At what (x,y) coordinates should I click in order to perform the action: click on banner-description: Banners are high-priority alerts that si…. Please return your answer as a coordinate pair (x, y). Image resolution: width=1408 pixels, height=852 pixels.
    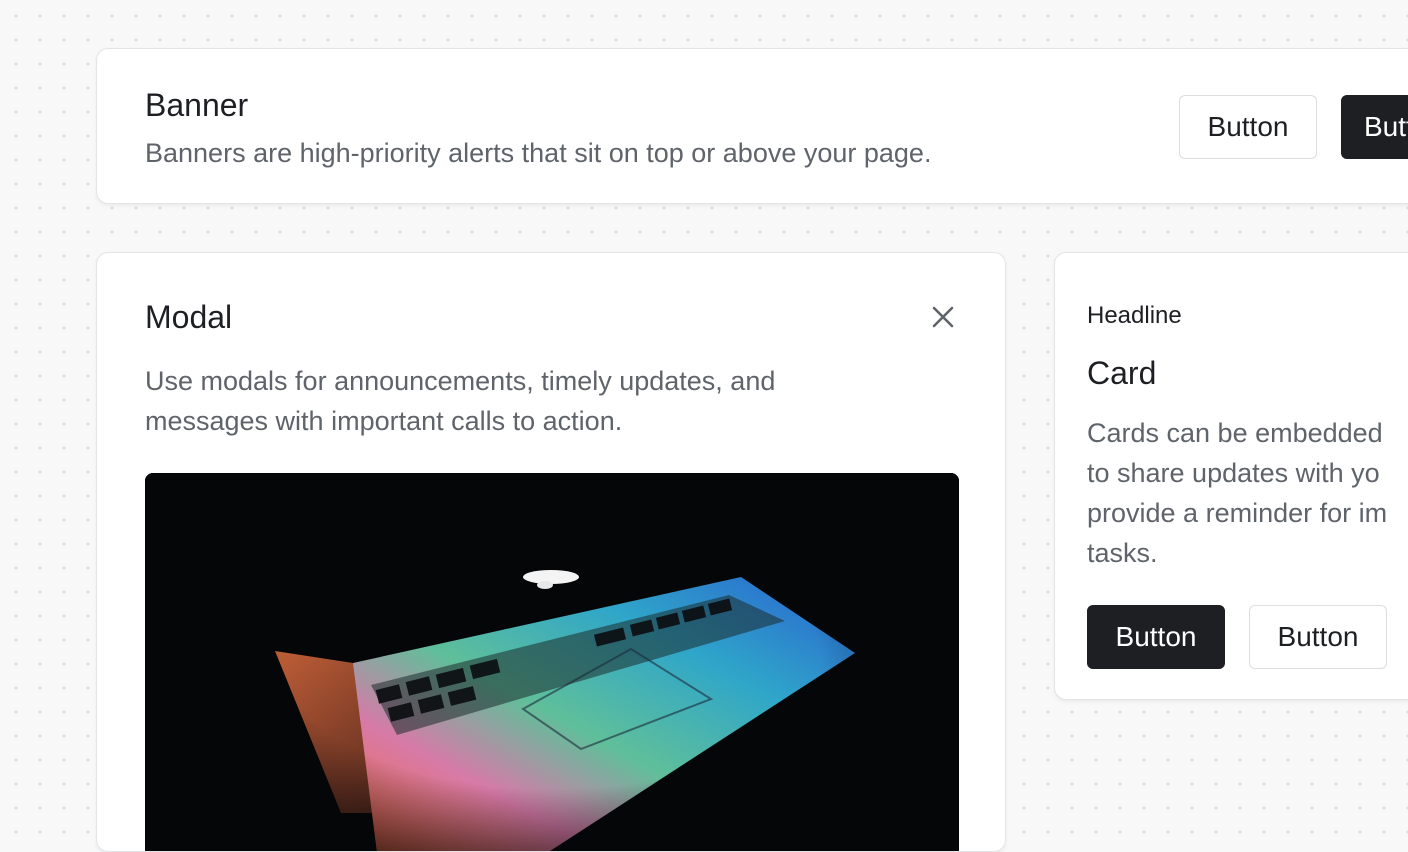
    Looking at the image, I should click on (538, 153).